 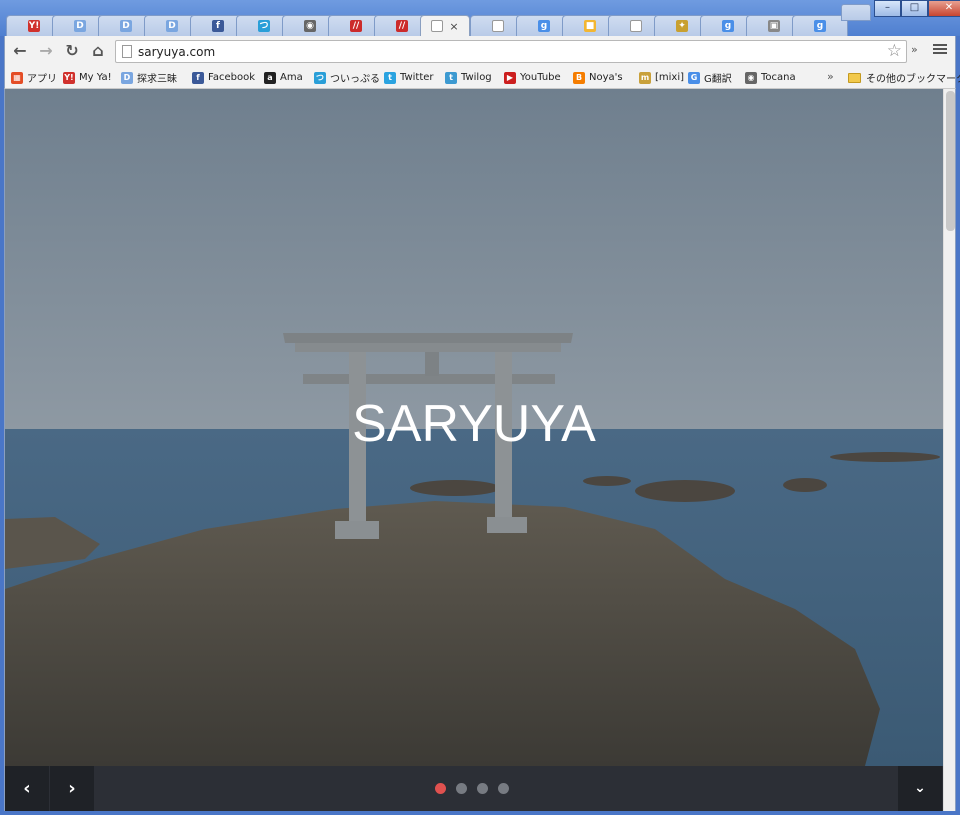 What do you see at coordinates (264, 26) in the screenshot?
I see `tab-favicon-icon: つ` at bounding box center [264, 26].